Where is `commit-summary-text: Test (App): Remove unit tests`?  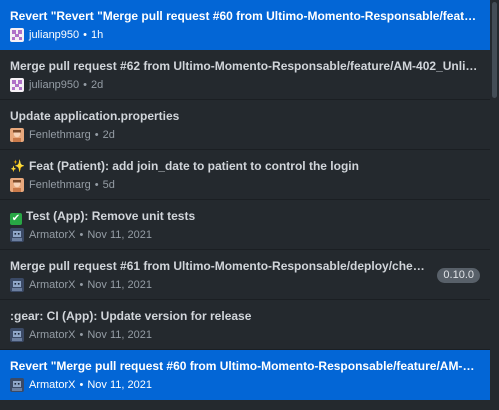 commit-summary-text: Test (App): Remove unit tests is located at coordinates (111, 216).